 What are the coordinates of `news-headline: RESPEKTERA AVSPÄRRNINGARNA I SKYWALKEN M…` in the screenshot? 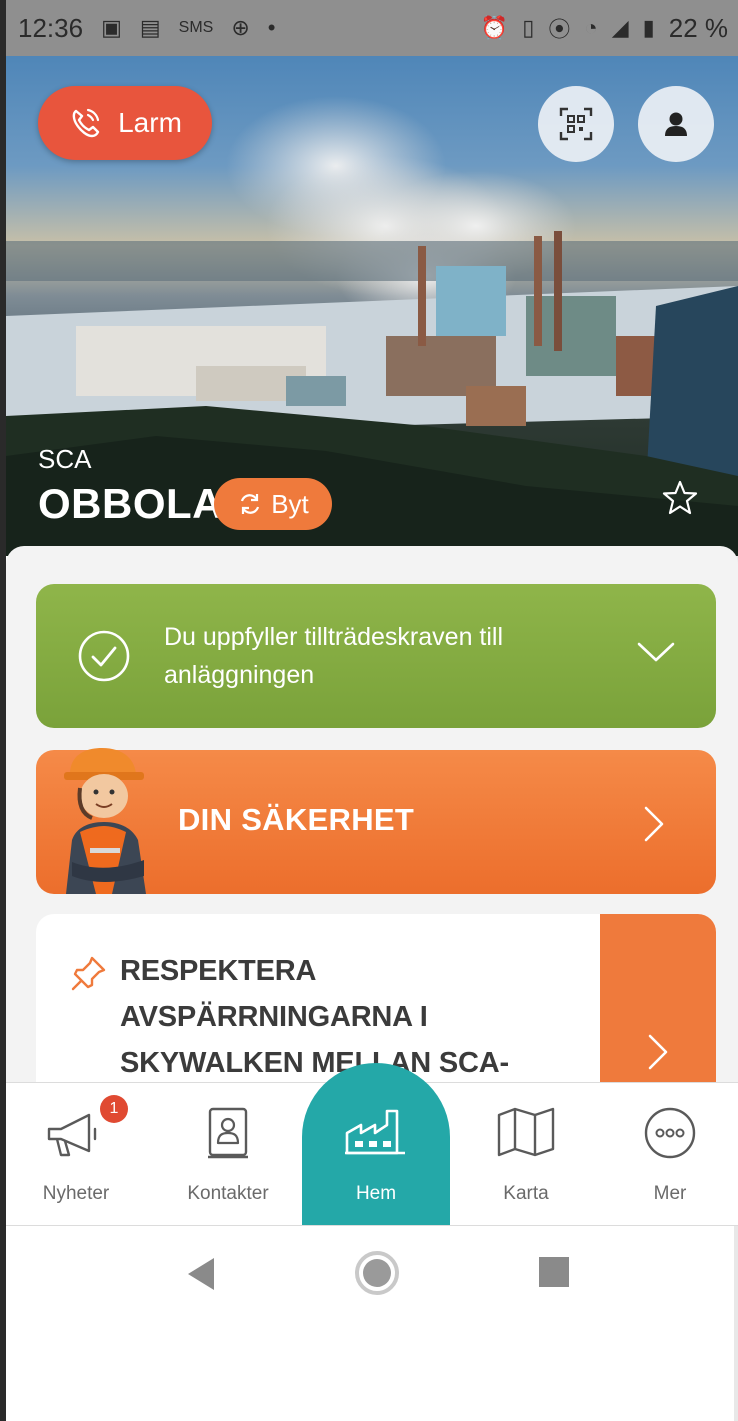 It's located at (314, 1017).